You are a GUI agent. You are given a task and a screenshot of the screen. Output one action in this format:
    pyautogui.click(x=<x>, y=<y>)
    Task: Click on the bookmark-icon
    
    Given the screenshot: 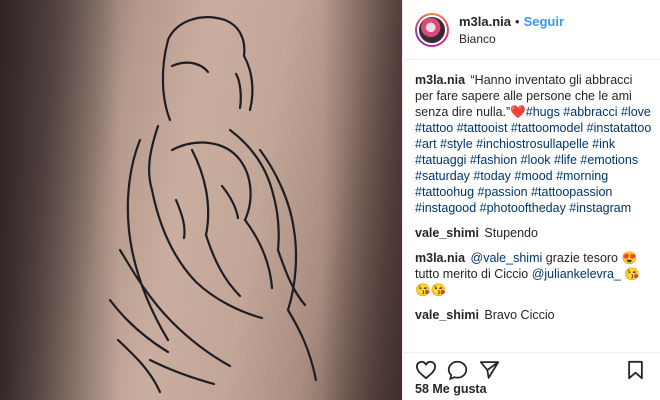 What is the action you would take?
    pyautogui.click(x=635, y=370)
    